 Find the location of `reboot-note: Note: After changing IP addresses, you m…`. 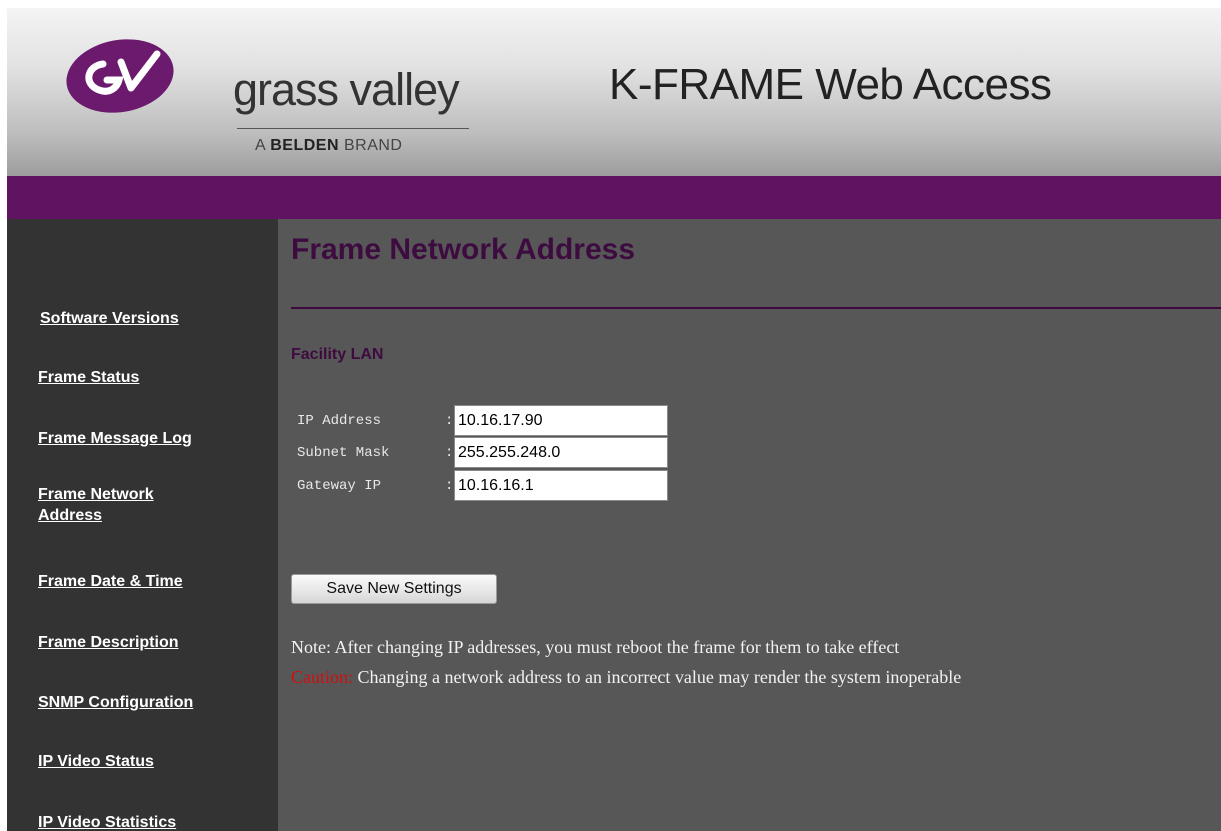

reboot-note: Note: After changing IP addresses, you m… is located at coordinates (595, 647).